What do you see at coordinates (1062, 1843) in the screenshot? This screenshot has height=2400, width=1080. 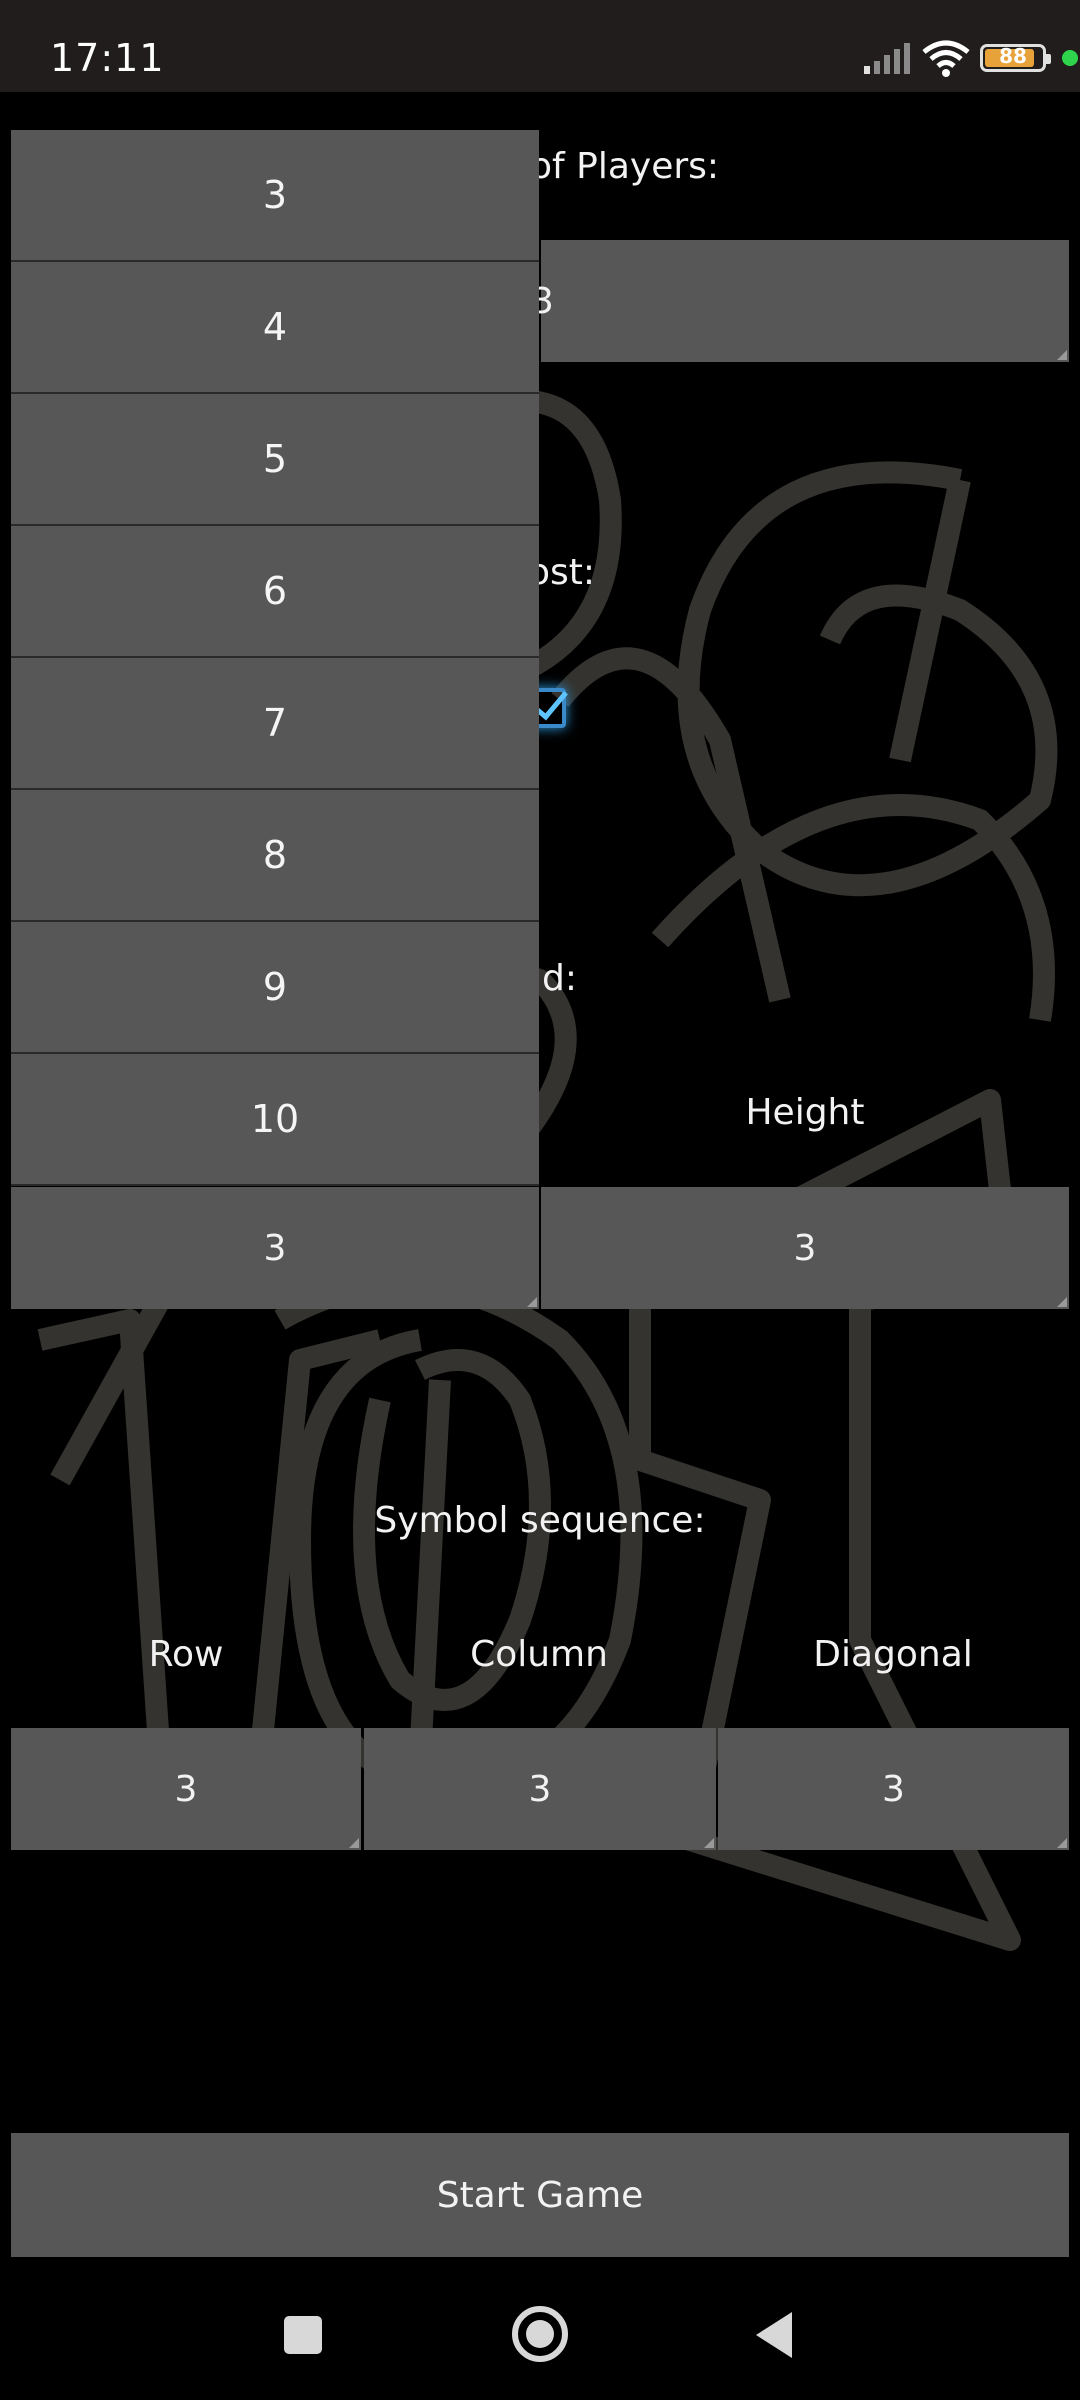 I see `diagonal-arrow-icon` at bounding box center [1062, 1843].